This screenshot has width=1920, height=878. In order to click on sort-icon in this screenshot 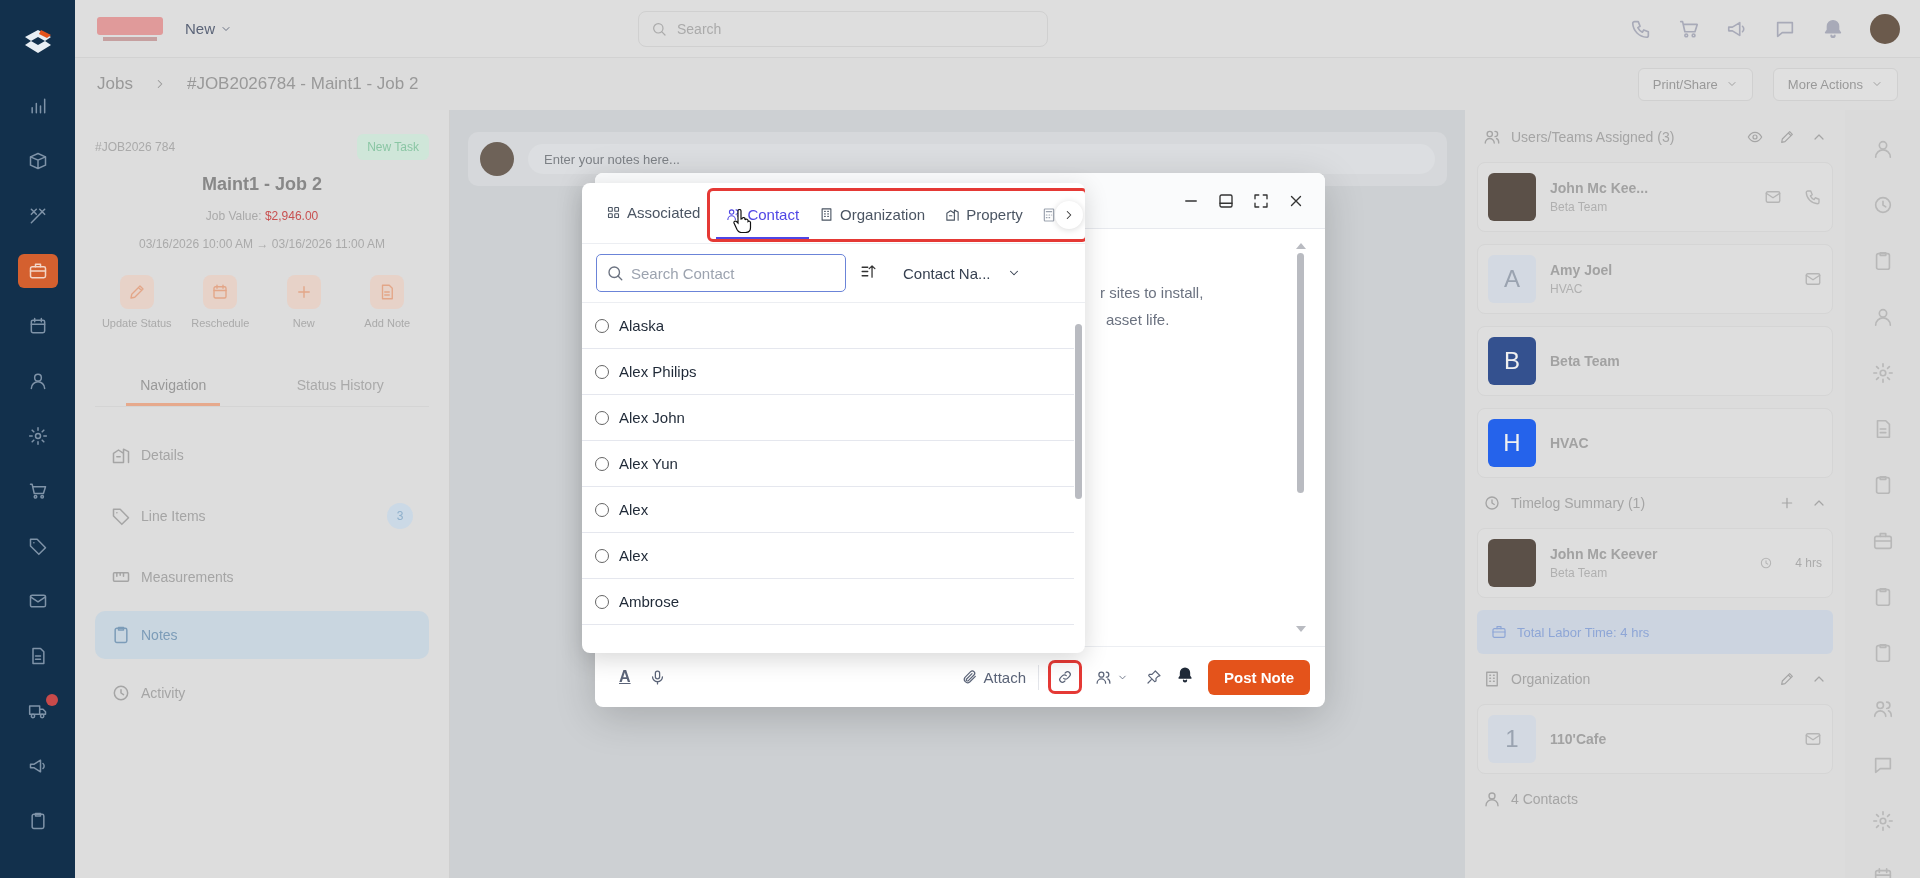, I will do `click(868, 271)`.